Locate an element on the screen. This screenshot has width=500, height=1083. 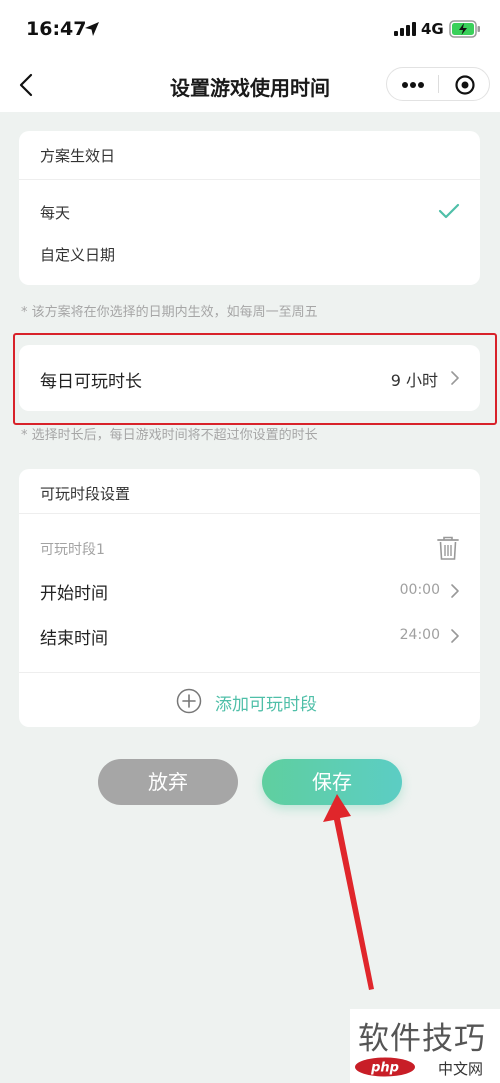
start-time-row: 开始时间 00:00 is located at coordinates (249, 590).